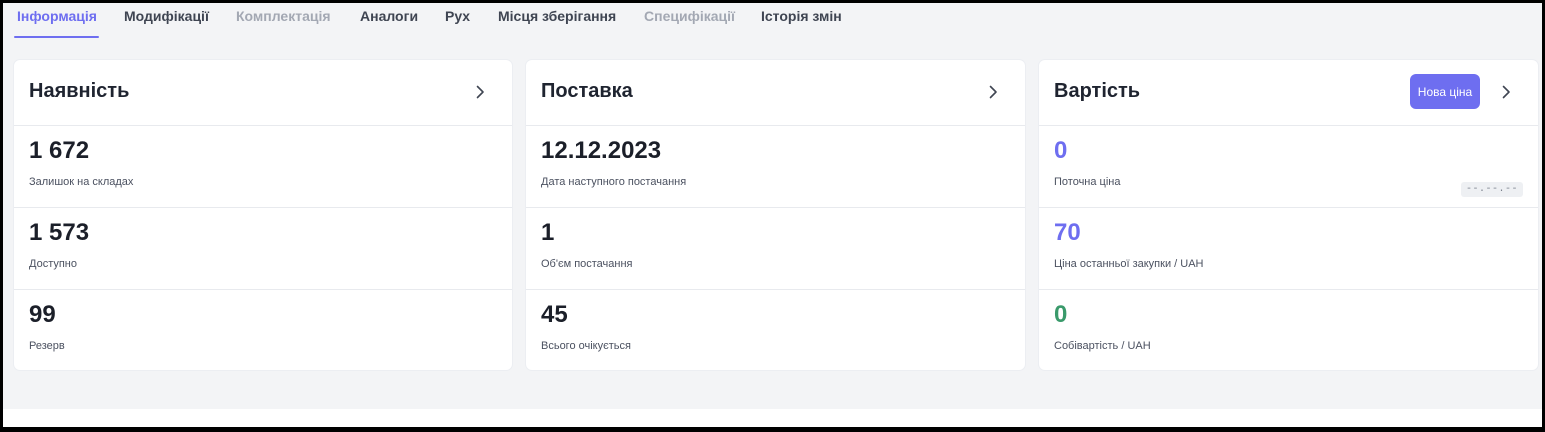 The height and width of the screenshot is (432, 1545). I want to click on tab-specifications: Специфікації, so click(689, 16).